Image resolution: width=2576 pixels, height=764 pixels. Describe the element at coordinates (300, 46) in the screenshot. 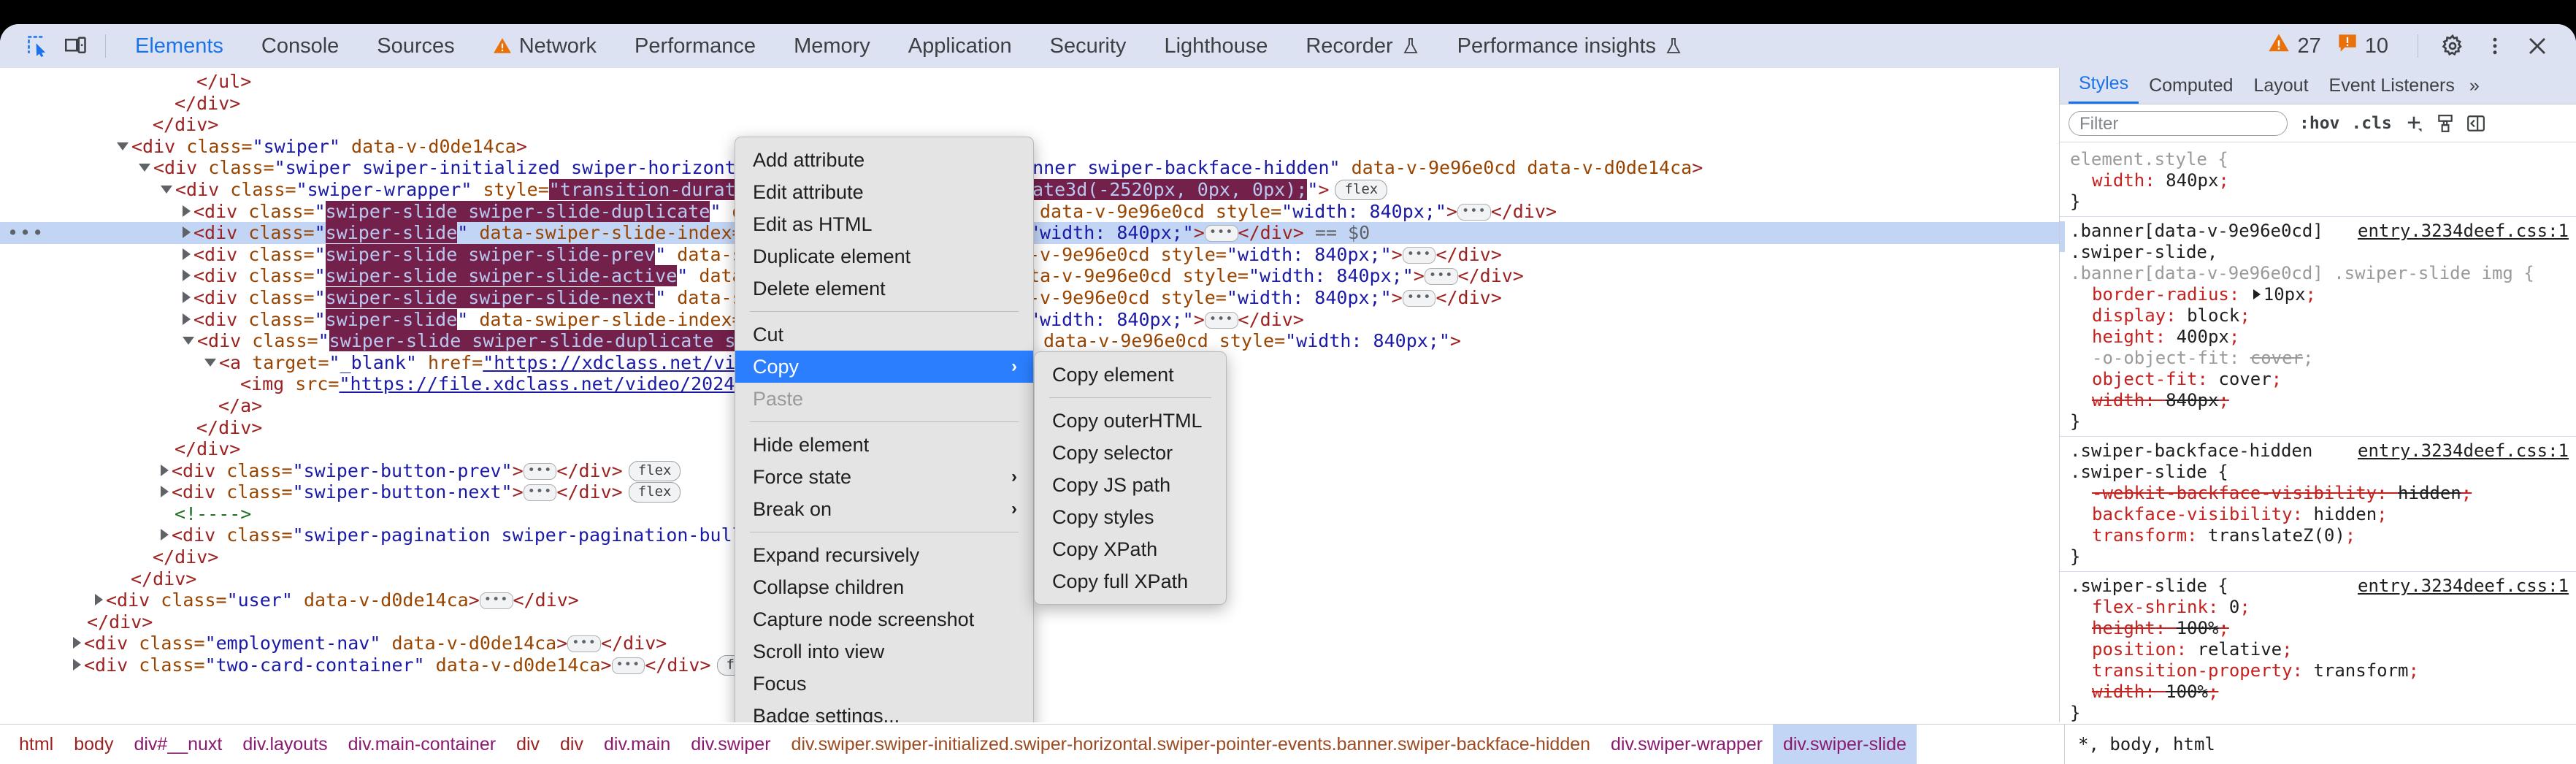

I see `tab-console: Console` at that location.